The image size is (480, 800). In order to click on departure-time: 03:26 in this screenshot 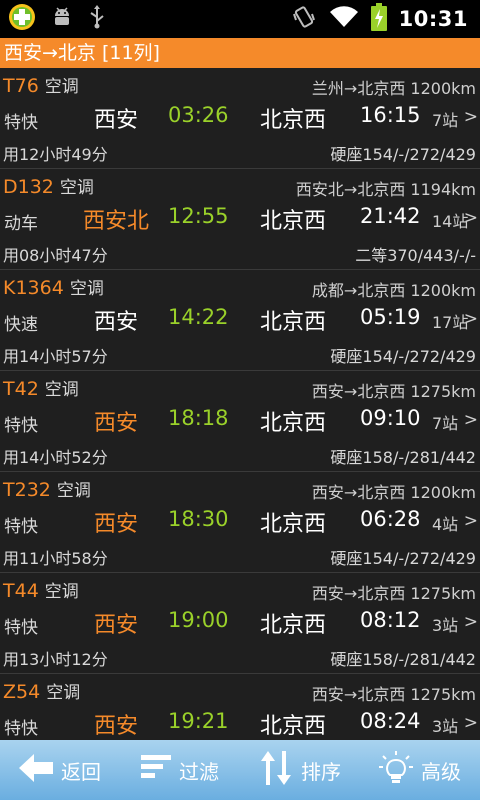, I will do `click(198, 115)`.